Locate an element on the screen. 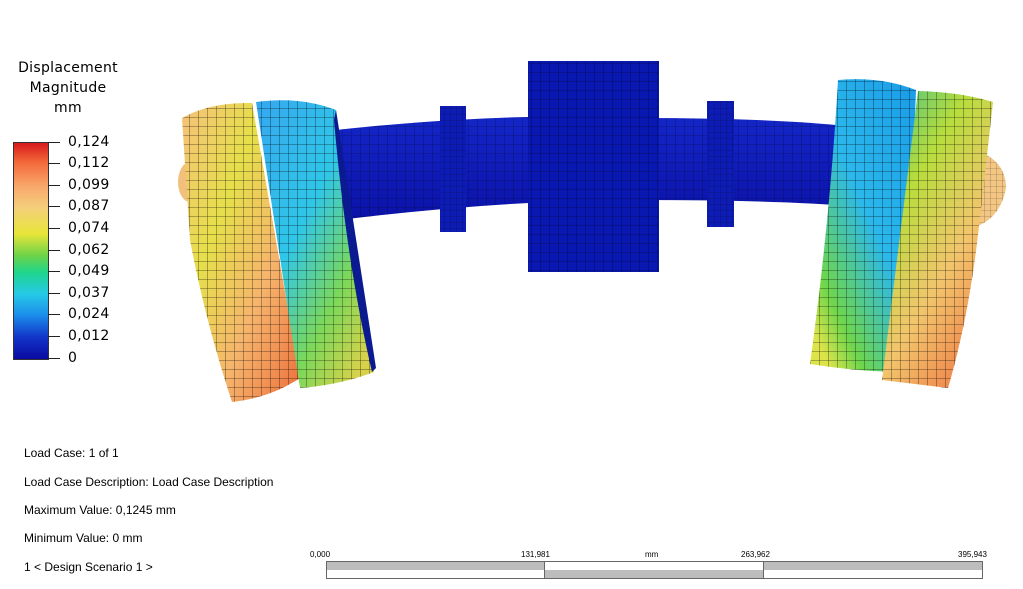 This screenshot has height=589, width=1023. legend-title-line2: Magnitude is located at coordinates (68, 88).